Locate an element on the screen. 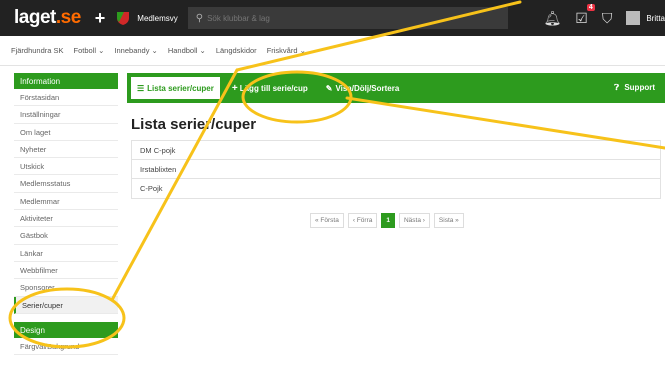 This screenshot has width=665, height=388. pager-first: « Första is located at coordinates (327, 220).